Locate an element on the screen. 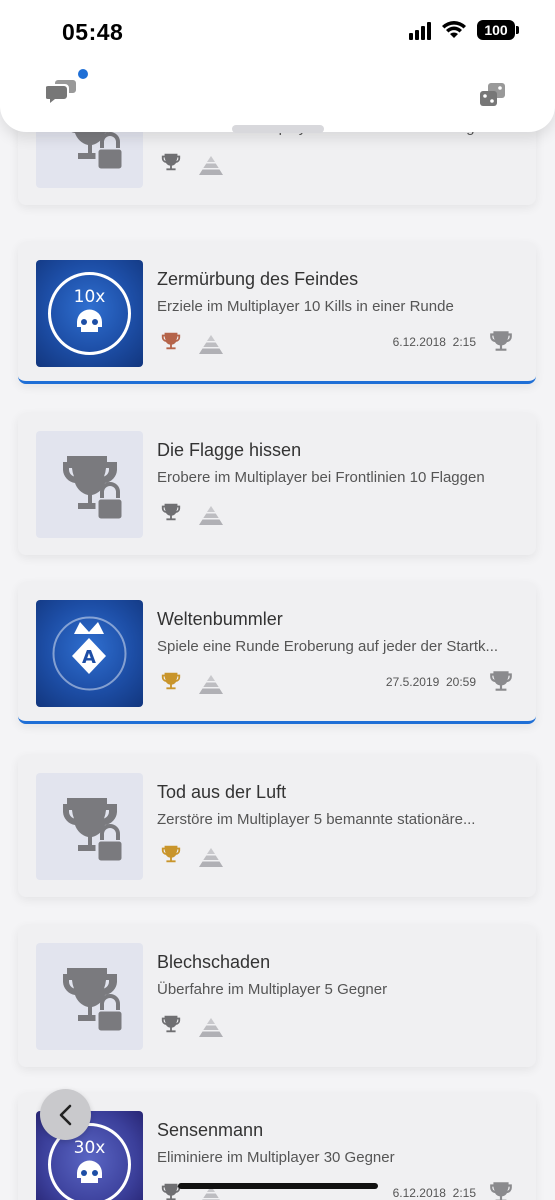  badge-crown-icon: A is located at coordinates (89, 653).